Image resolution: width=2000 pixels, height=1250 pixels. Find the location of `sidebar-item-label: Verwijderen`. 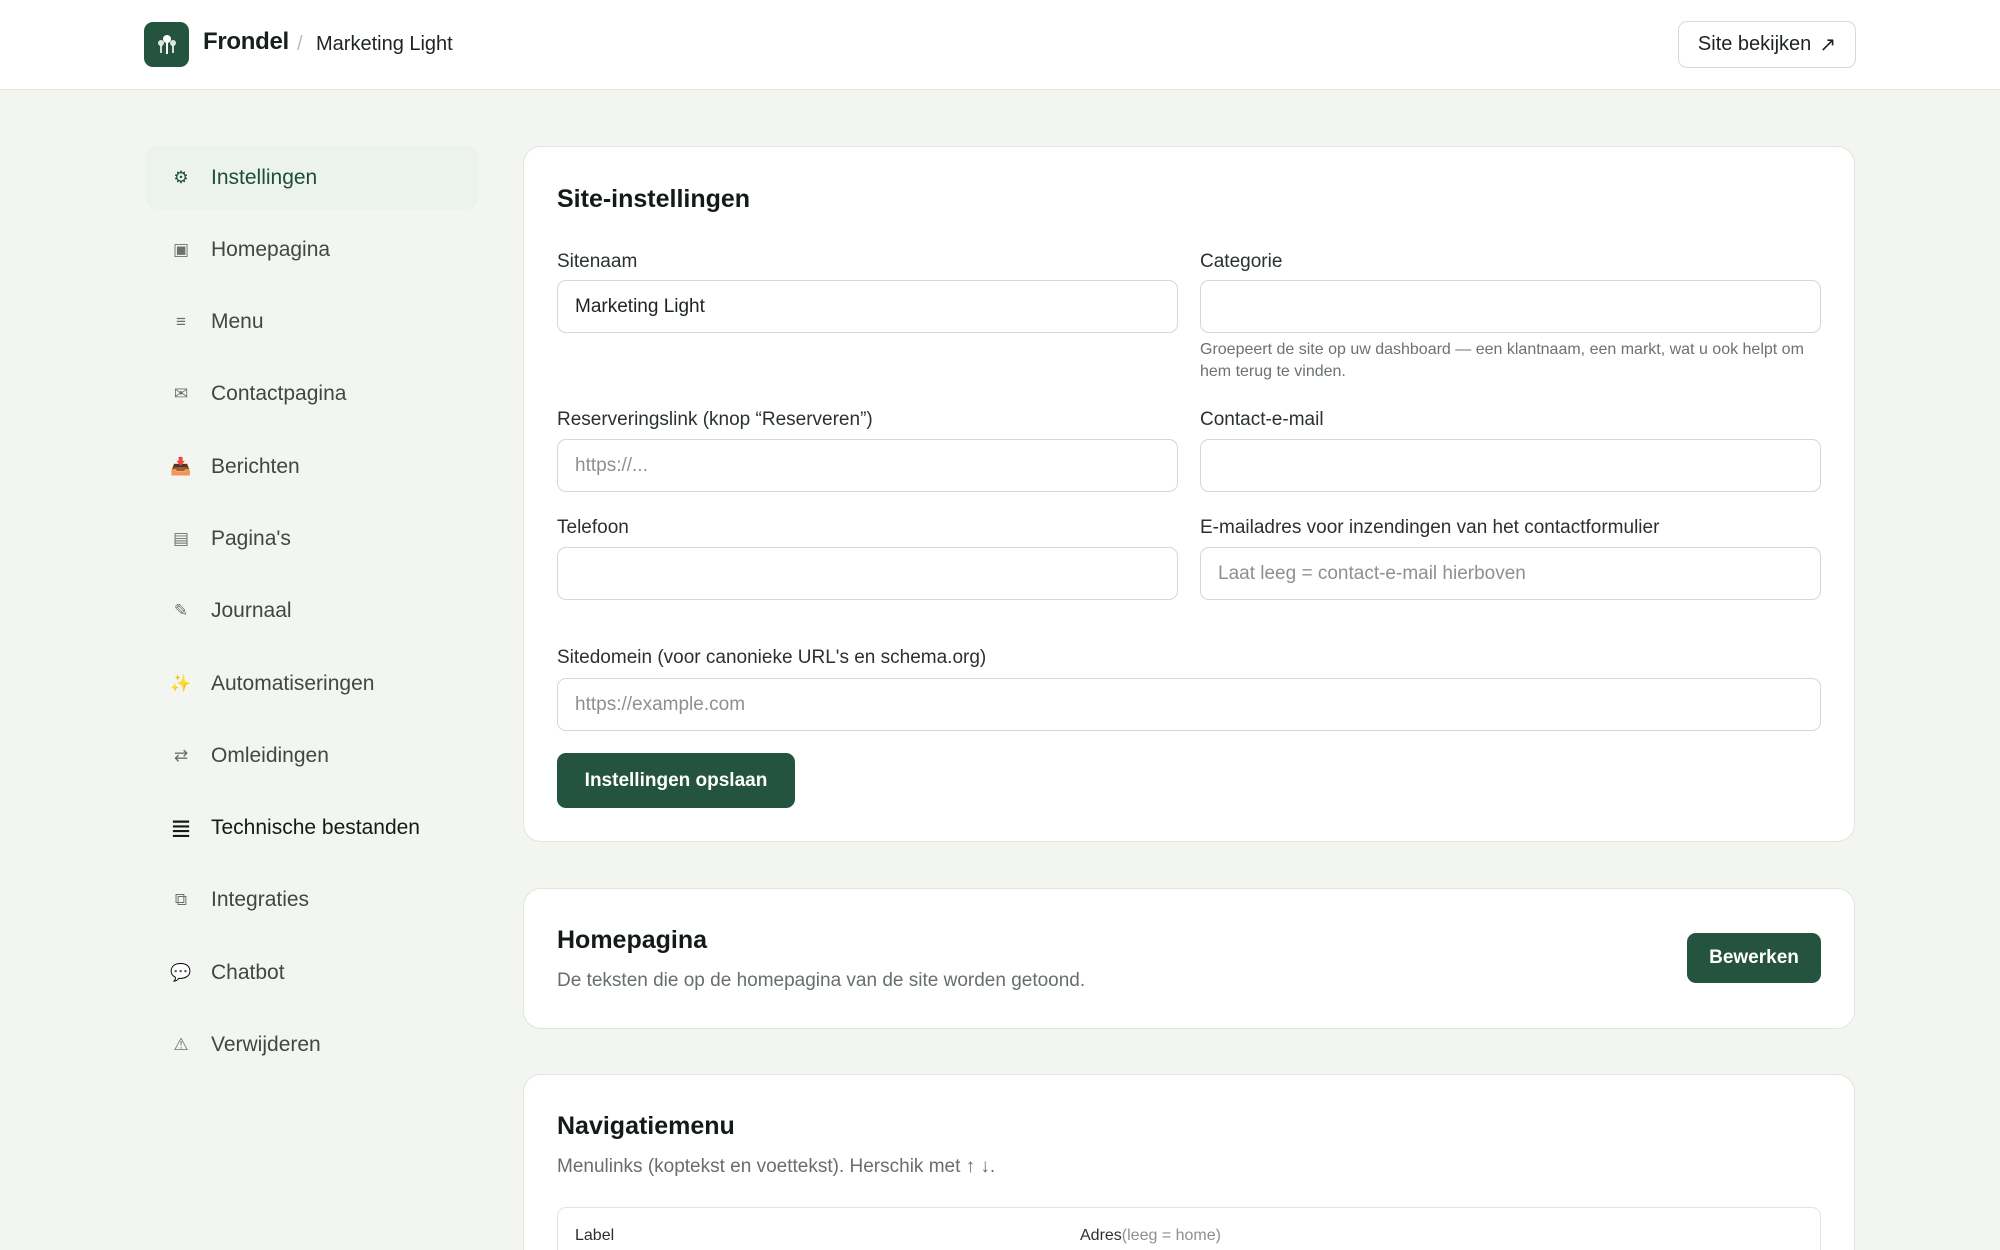

sidebar-item-label: Verwijderen is located at coordinates (266, 1045).